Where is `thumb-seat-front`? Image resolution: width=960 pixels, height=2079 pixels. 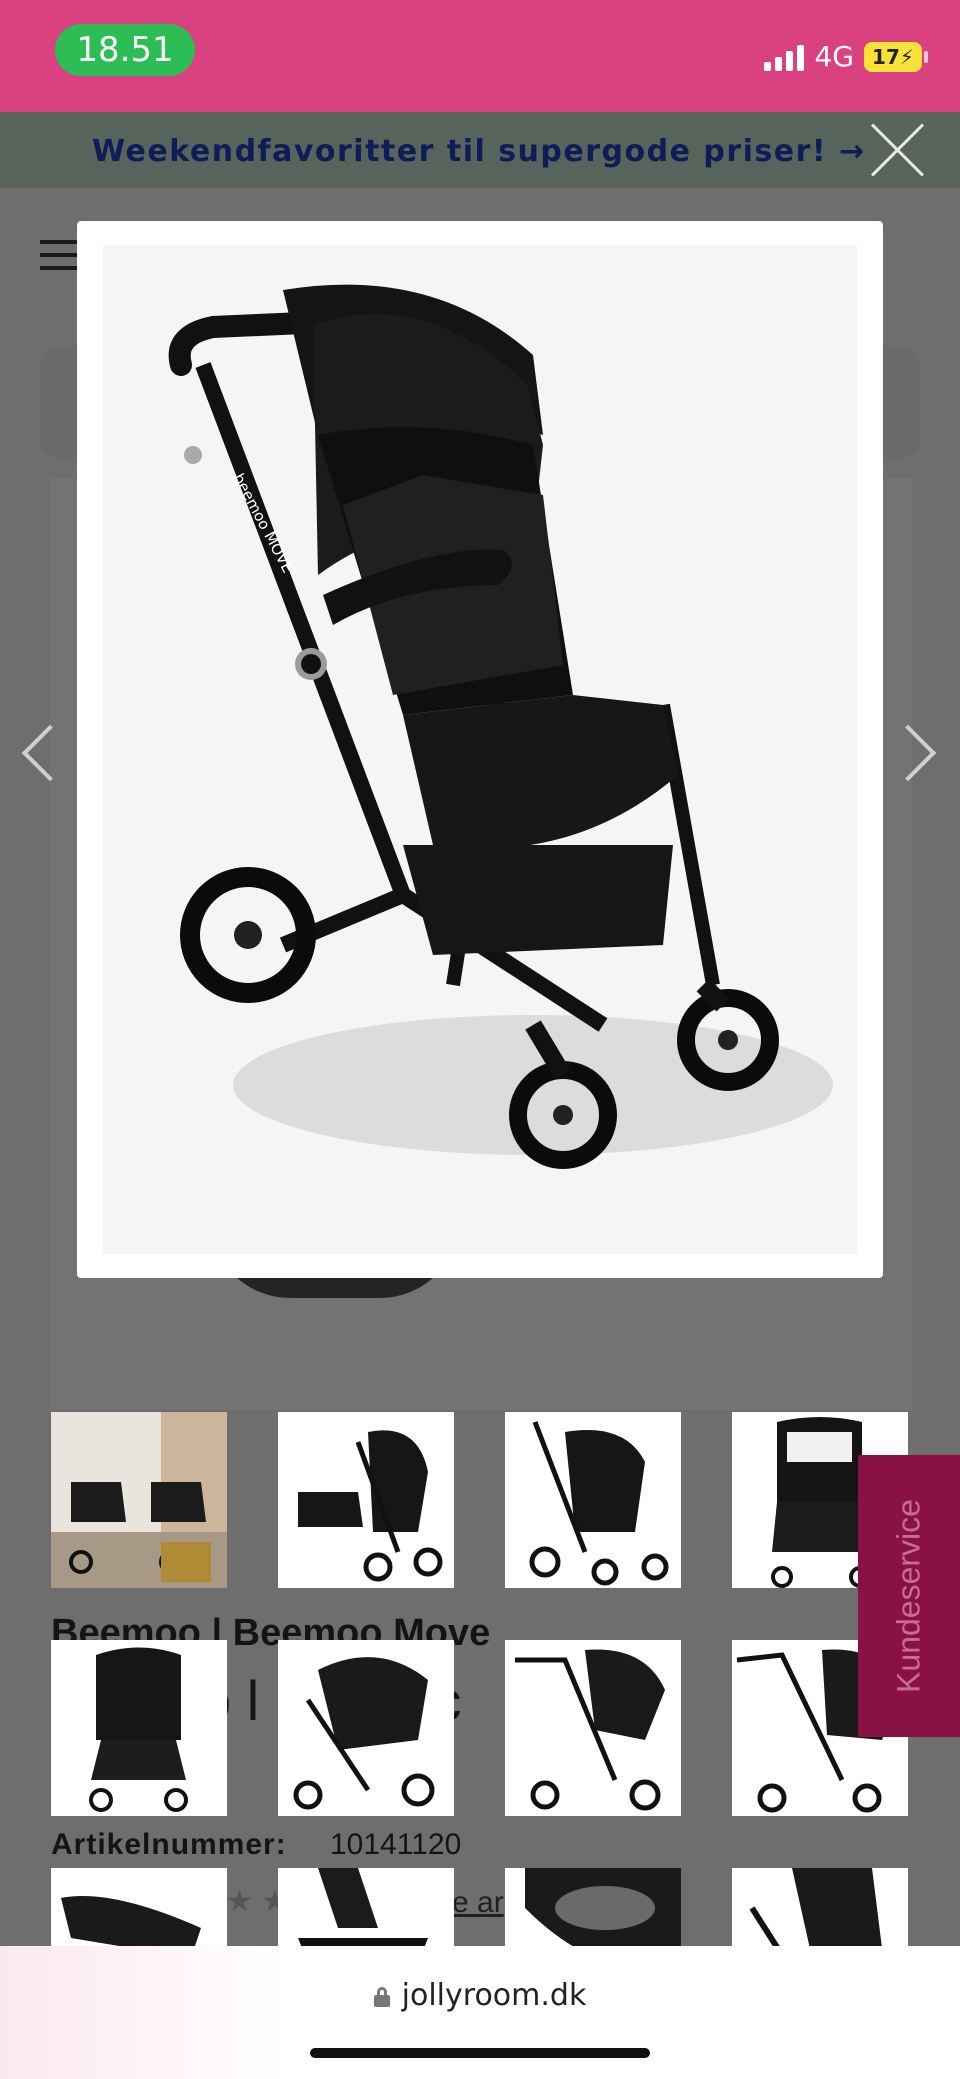 thumb-seat-front is located at coordinates (139, 1728).